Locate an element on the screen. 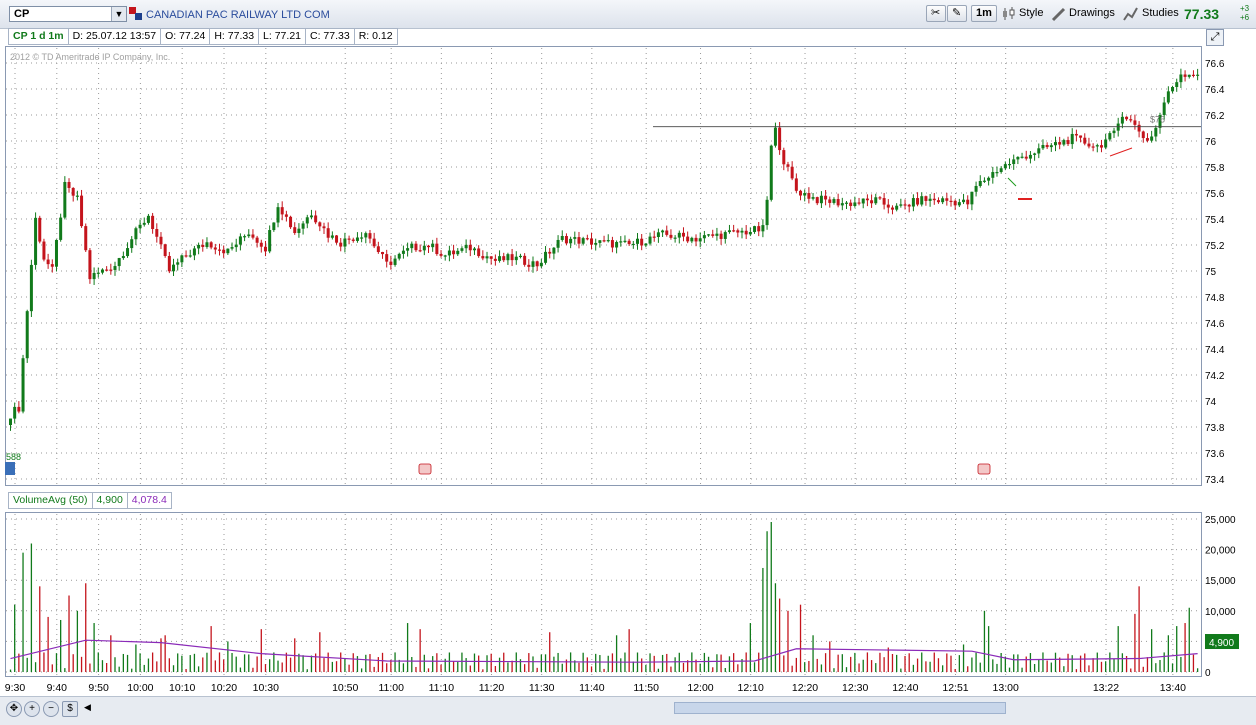 The image size is (1256, 725). time-tick-label: 9:40 is located at coordinates (57, 688).